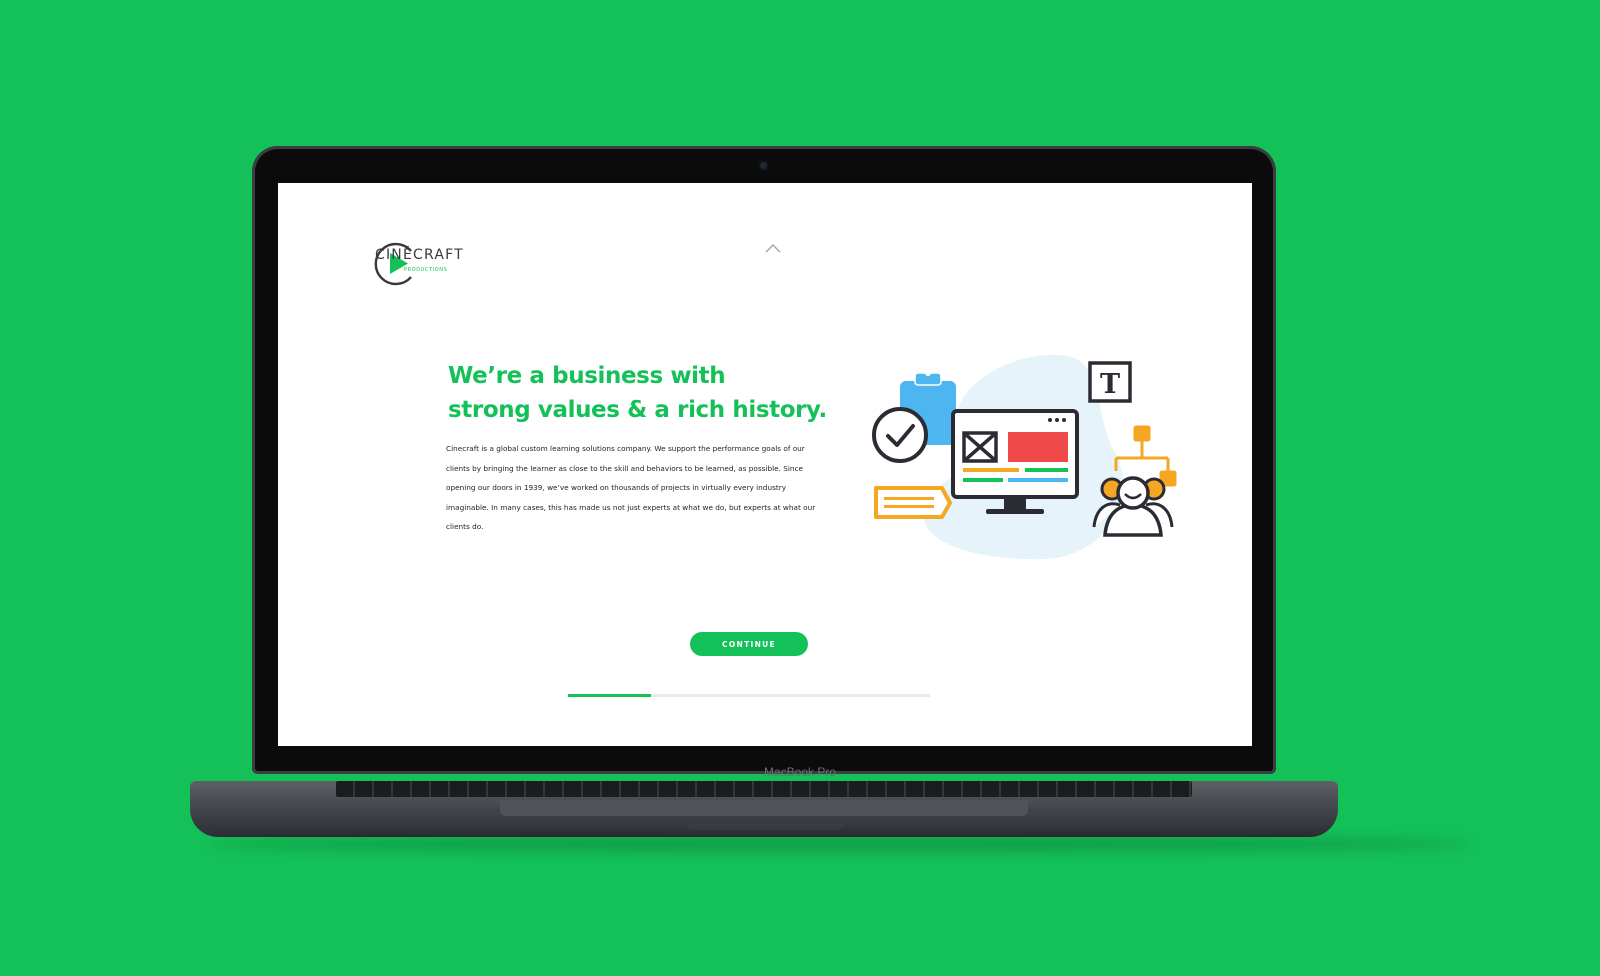 Image resolution: width=1600 pixels, height=976 pixels. What do you see at coordinates (764, 808) in the screenshot?
I see `trackpad` at bounding box center [764, 808].